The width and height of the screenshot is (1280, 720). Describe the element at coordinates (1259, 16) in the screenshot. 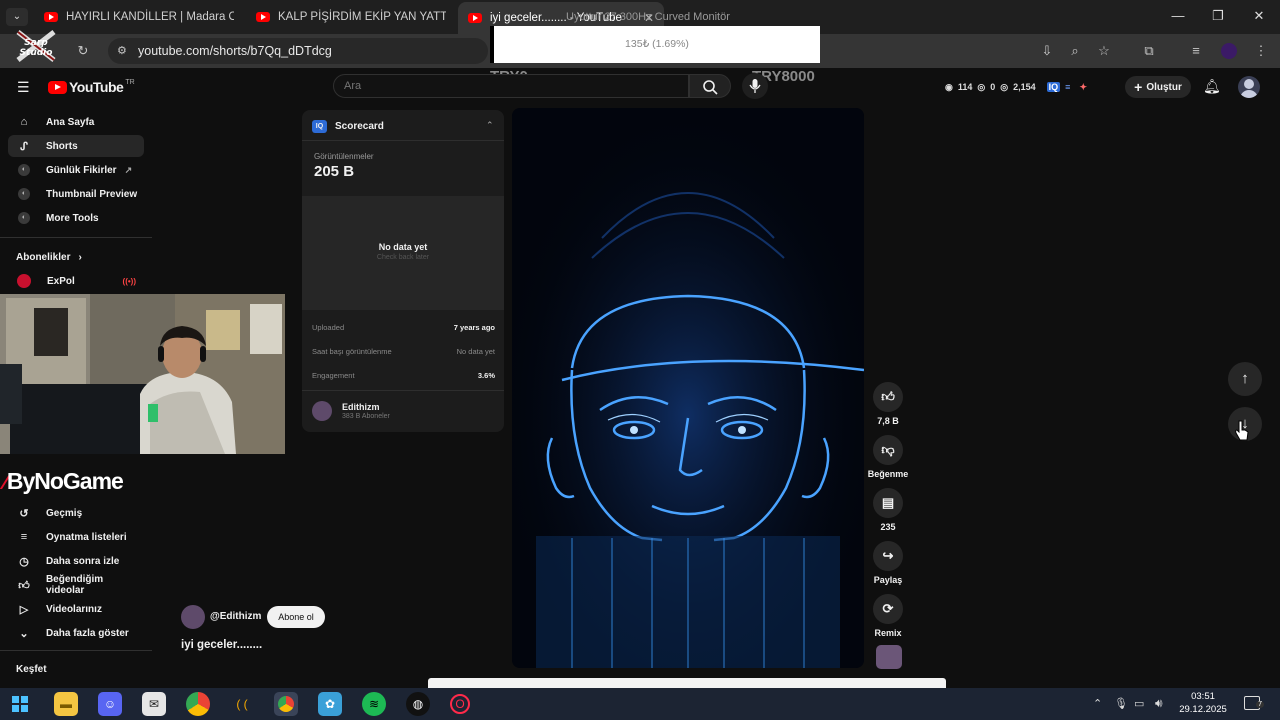

I see `close-window-button: ✕` at that location.